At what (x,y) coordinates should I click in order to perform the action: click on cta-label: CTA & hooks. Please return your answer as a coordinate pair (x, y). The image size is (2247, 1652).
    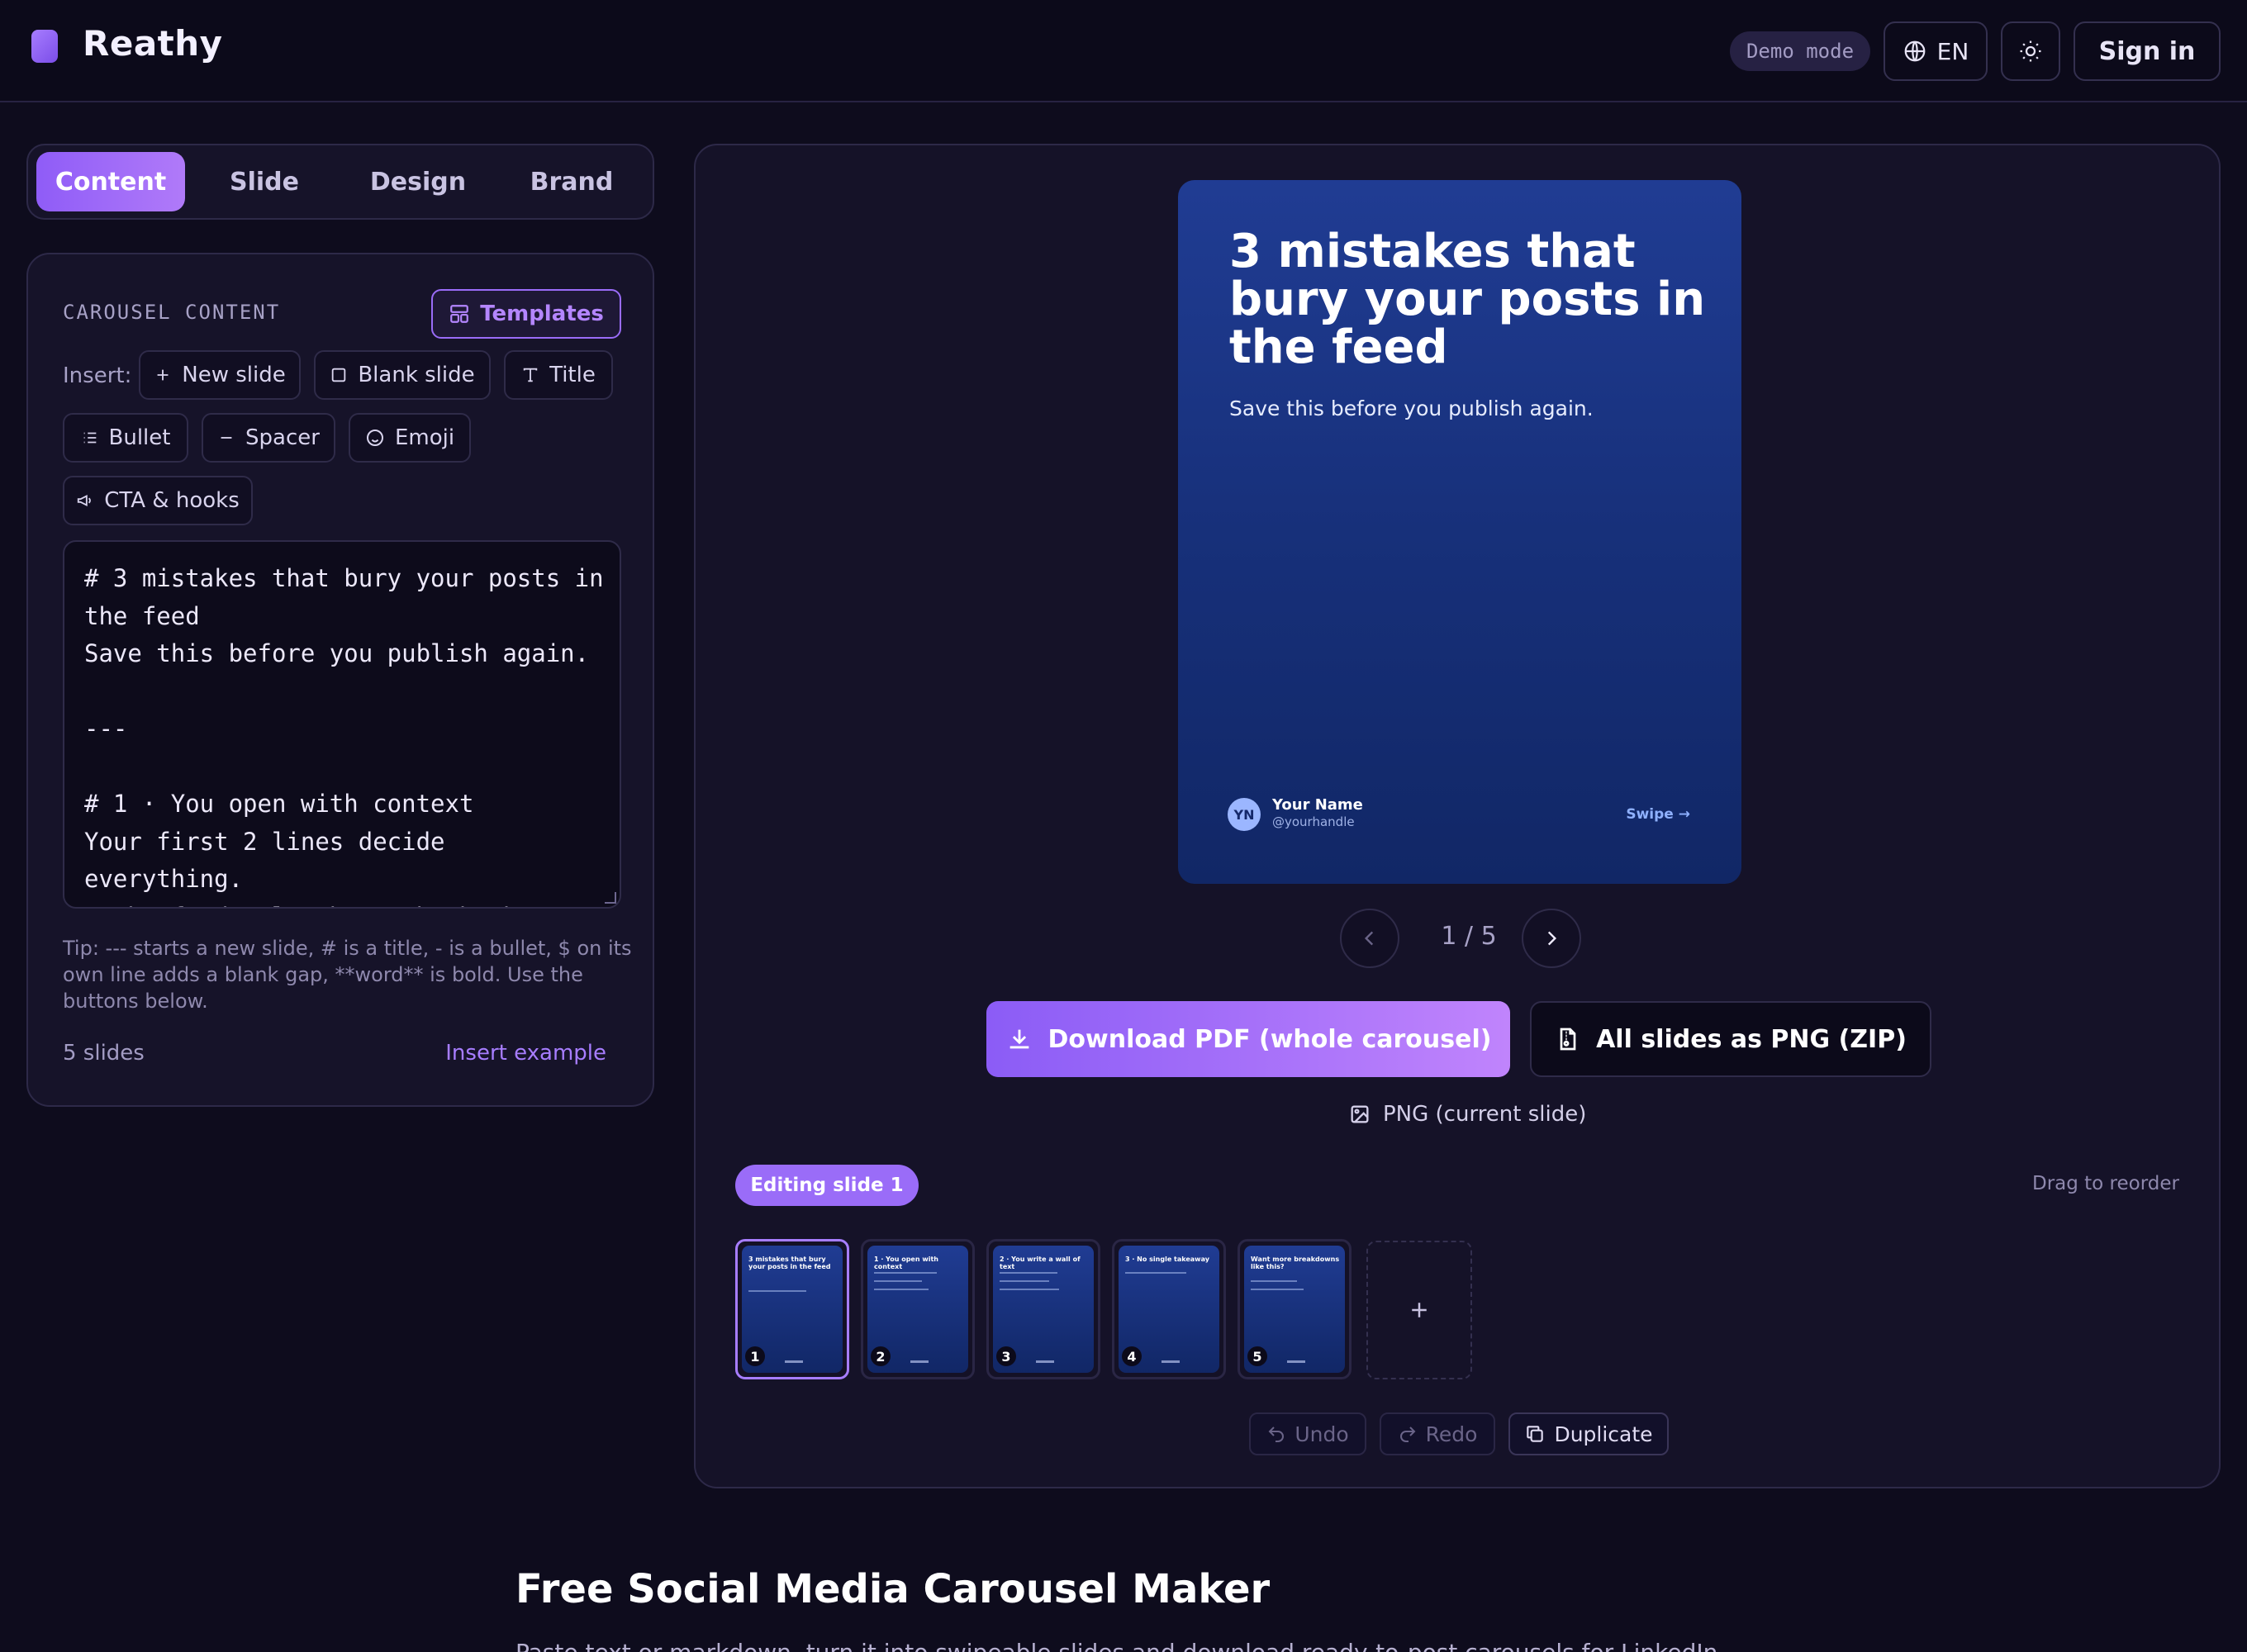
    Looking at the image, I should click on (172, 500).